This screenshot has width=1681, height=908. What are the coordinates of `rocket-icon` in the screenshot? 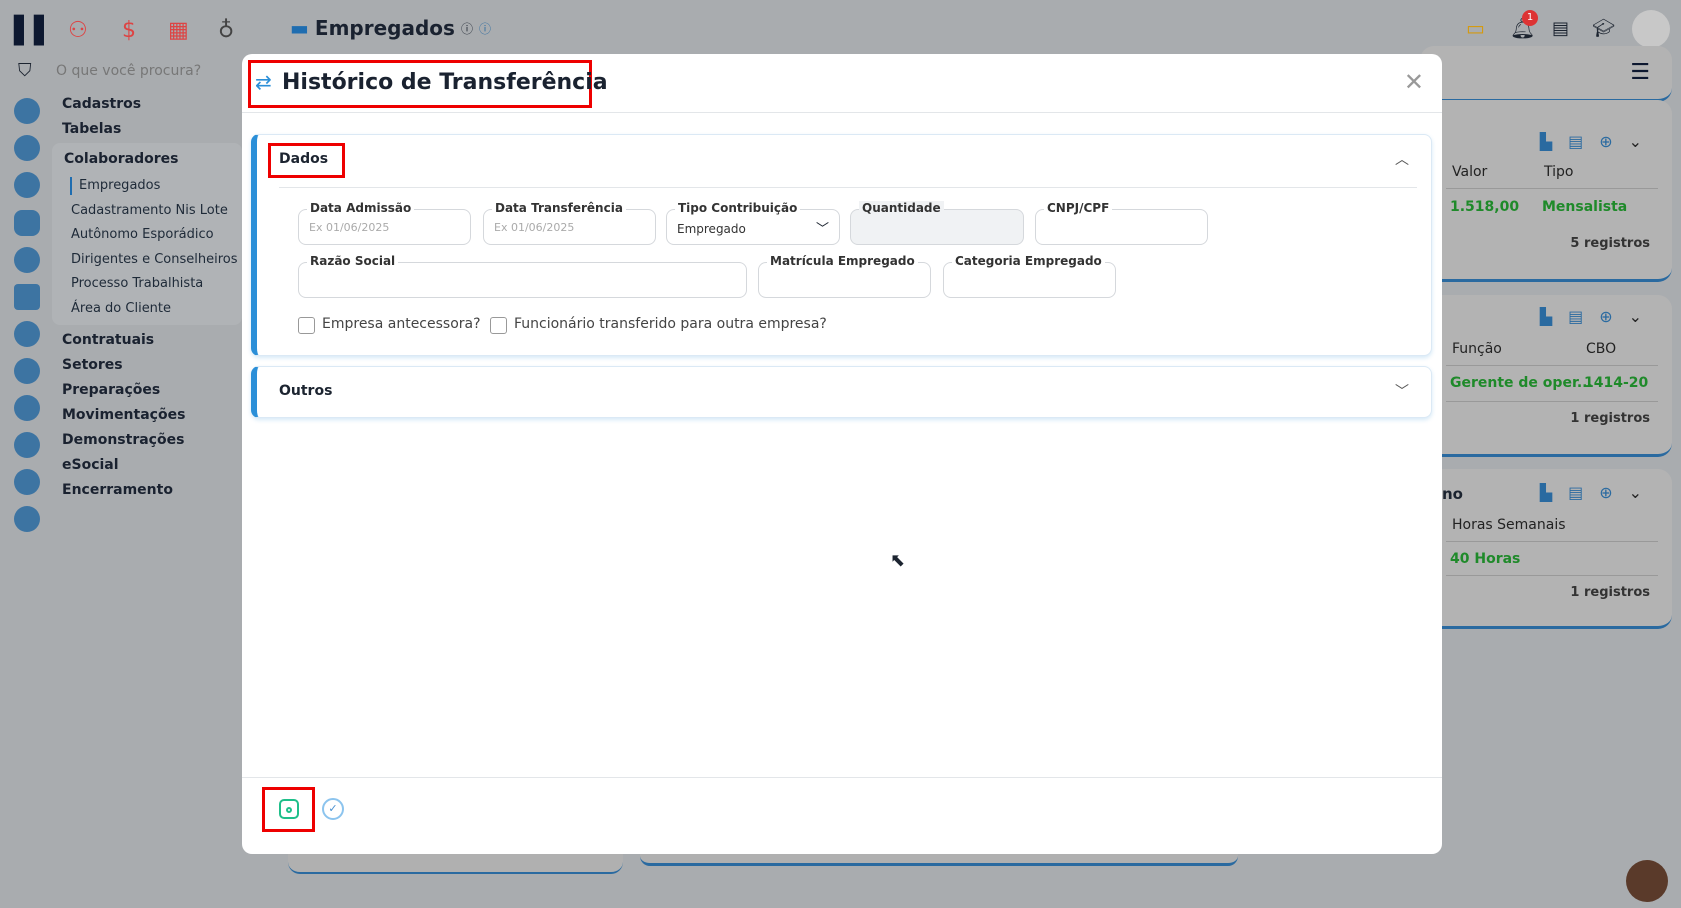 It's located at (27, 334).